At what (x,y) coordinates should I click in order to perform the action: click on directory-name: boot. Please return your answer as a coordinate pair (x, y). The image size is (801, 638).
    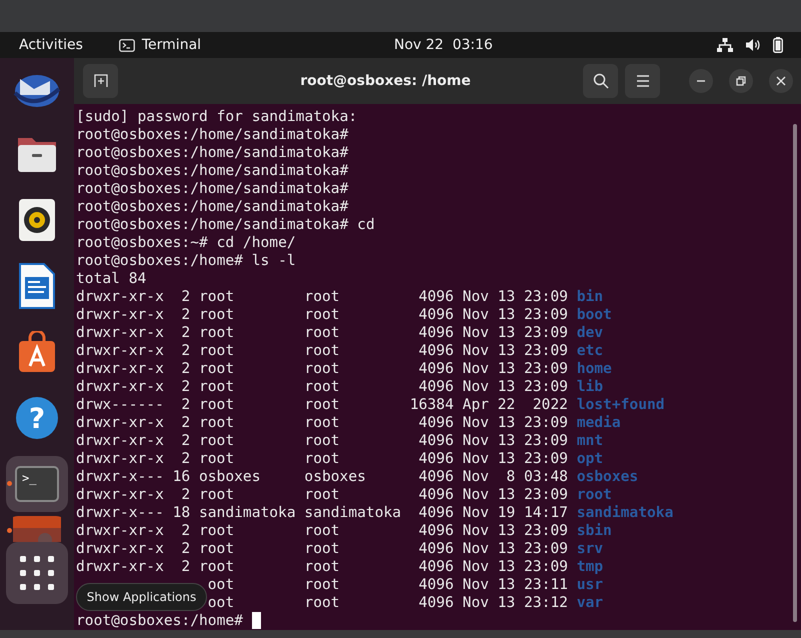
    Looking at the image, I should click on (594, 315).